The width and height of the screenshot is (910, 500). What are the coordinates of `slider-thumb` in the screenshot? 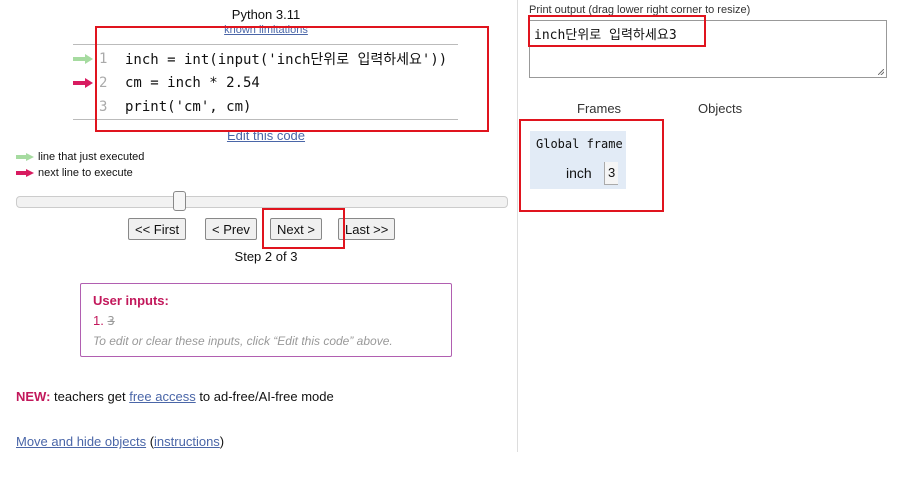 It's located at (179, 201).